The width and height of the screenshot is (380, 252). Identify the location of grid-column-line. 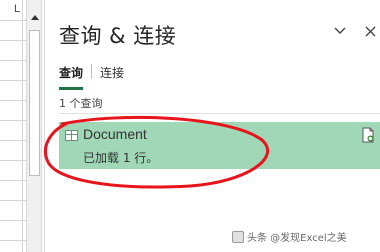
(22, 126).